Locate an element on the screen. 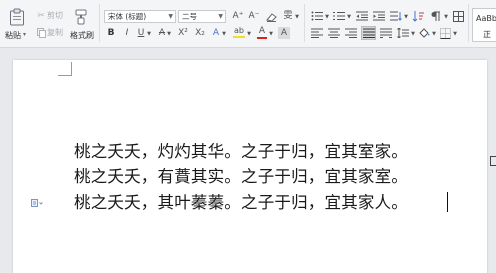 The height and width of the screenshot is (273, 496). font-size-select: 二号 ▼ is located at coordinates (202, 16).